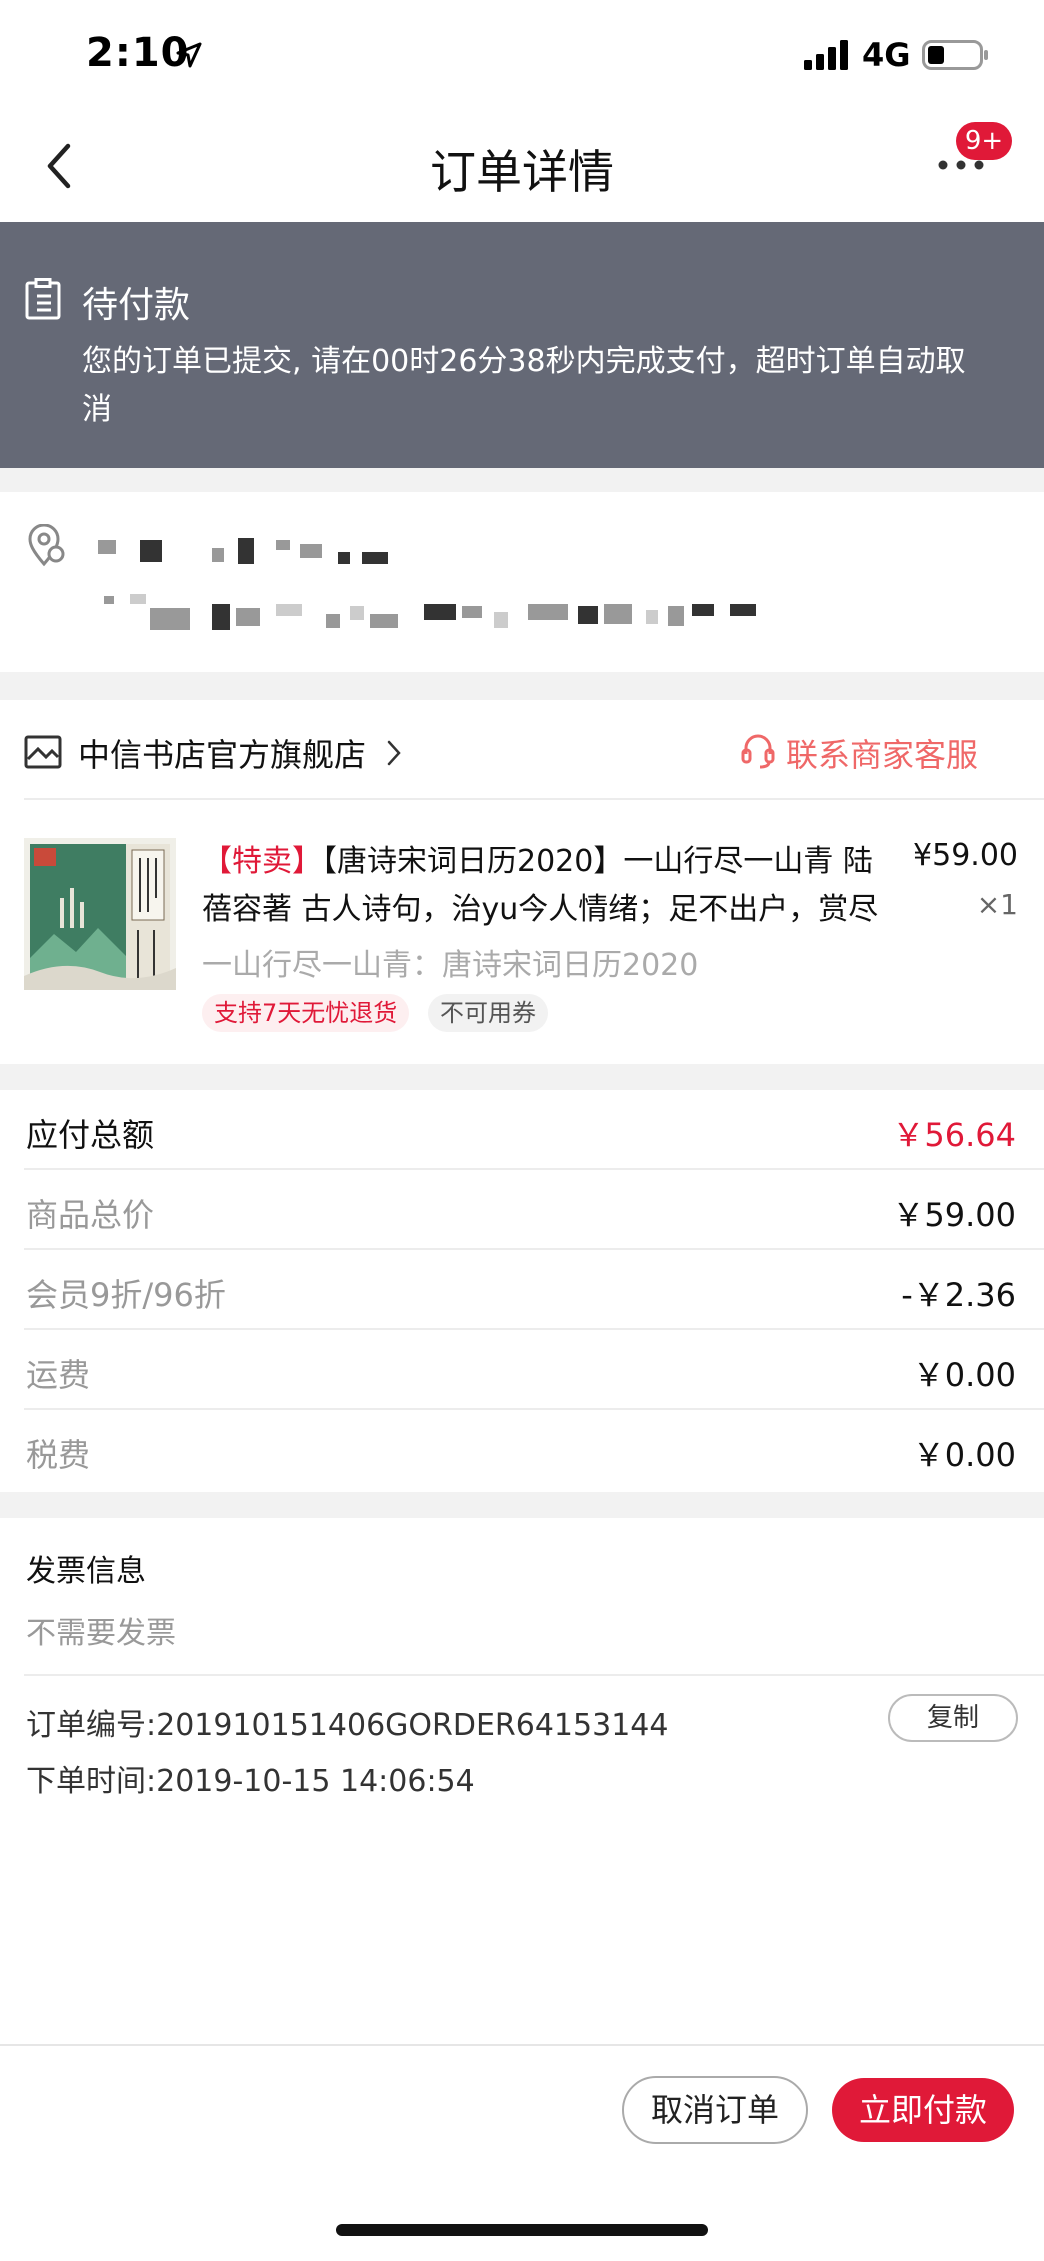  I want to click on battery-icon, so click(955, 55).